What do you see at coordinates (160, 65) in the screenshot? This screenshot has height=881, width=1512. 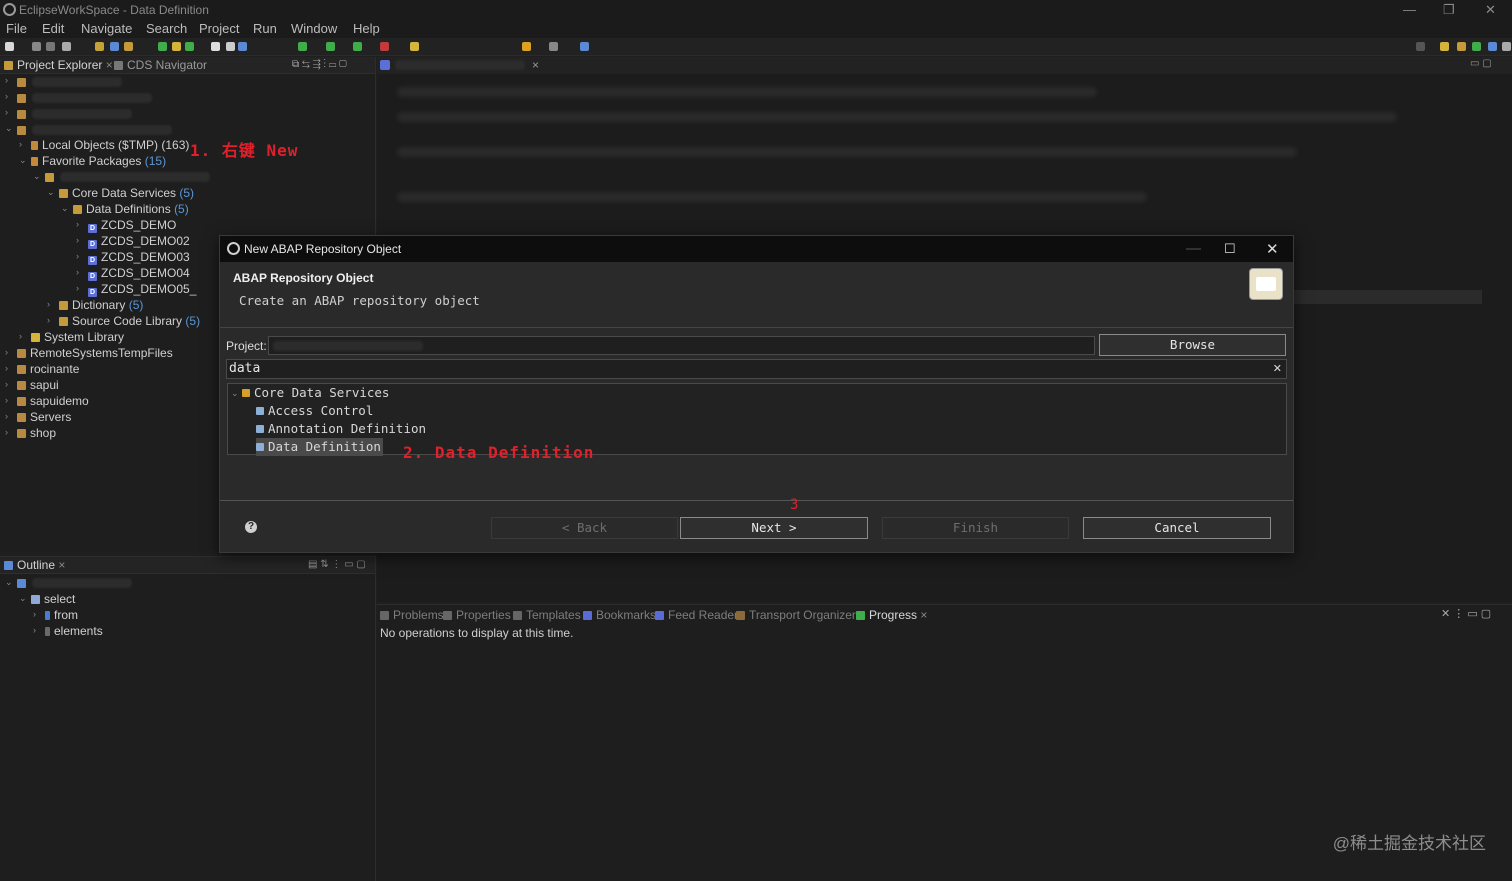 I see `tab-cds-navigator: CDS Navigator` at bounding box center [160, 65].